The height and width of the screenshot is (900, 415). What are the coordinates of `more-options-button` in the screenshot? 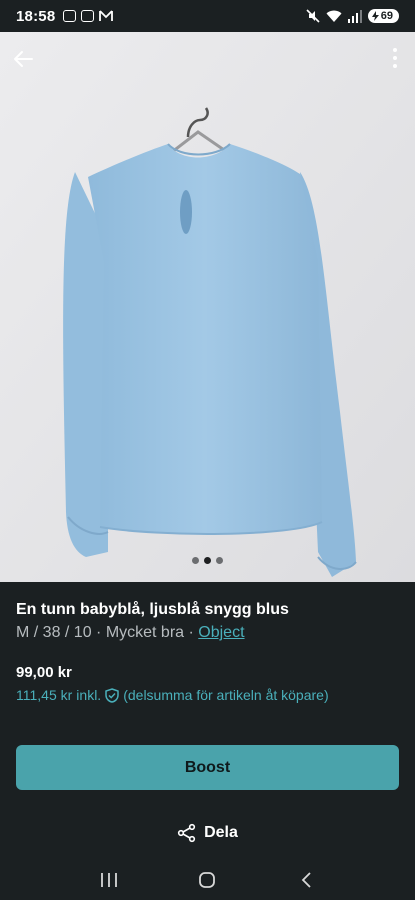 It's located at (395, 58).